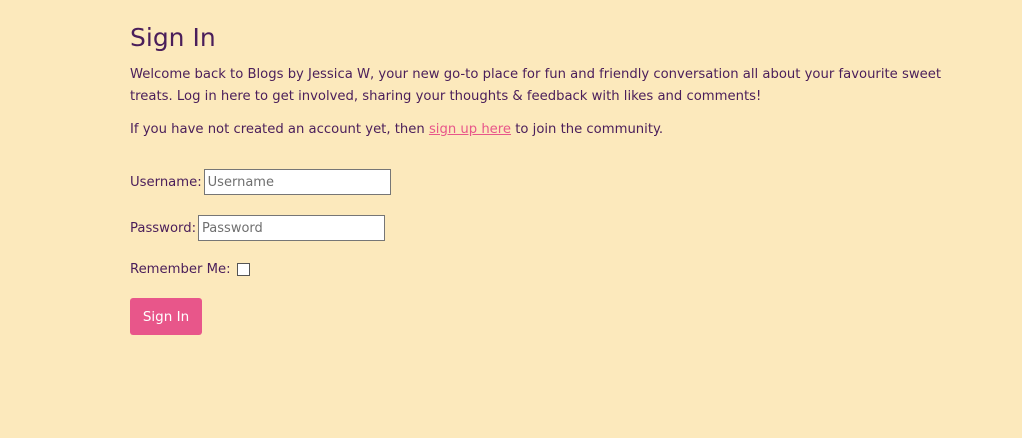 The height and width of the screenshot is (438, 1022). Describe the element at coordinates (565, 269) in the screenshot. I see `remember-row: Remember Me:` at that location.